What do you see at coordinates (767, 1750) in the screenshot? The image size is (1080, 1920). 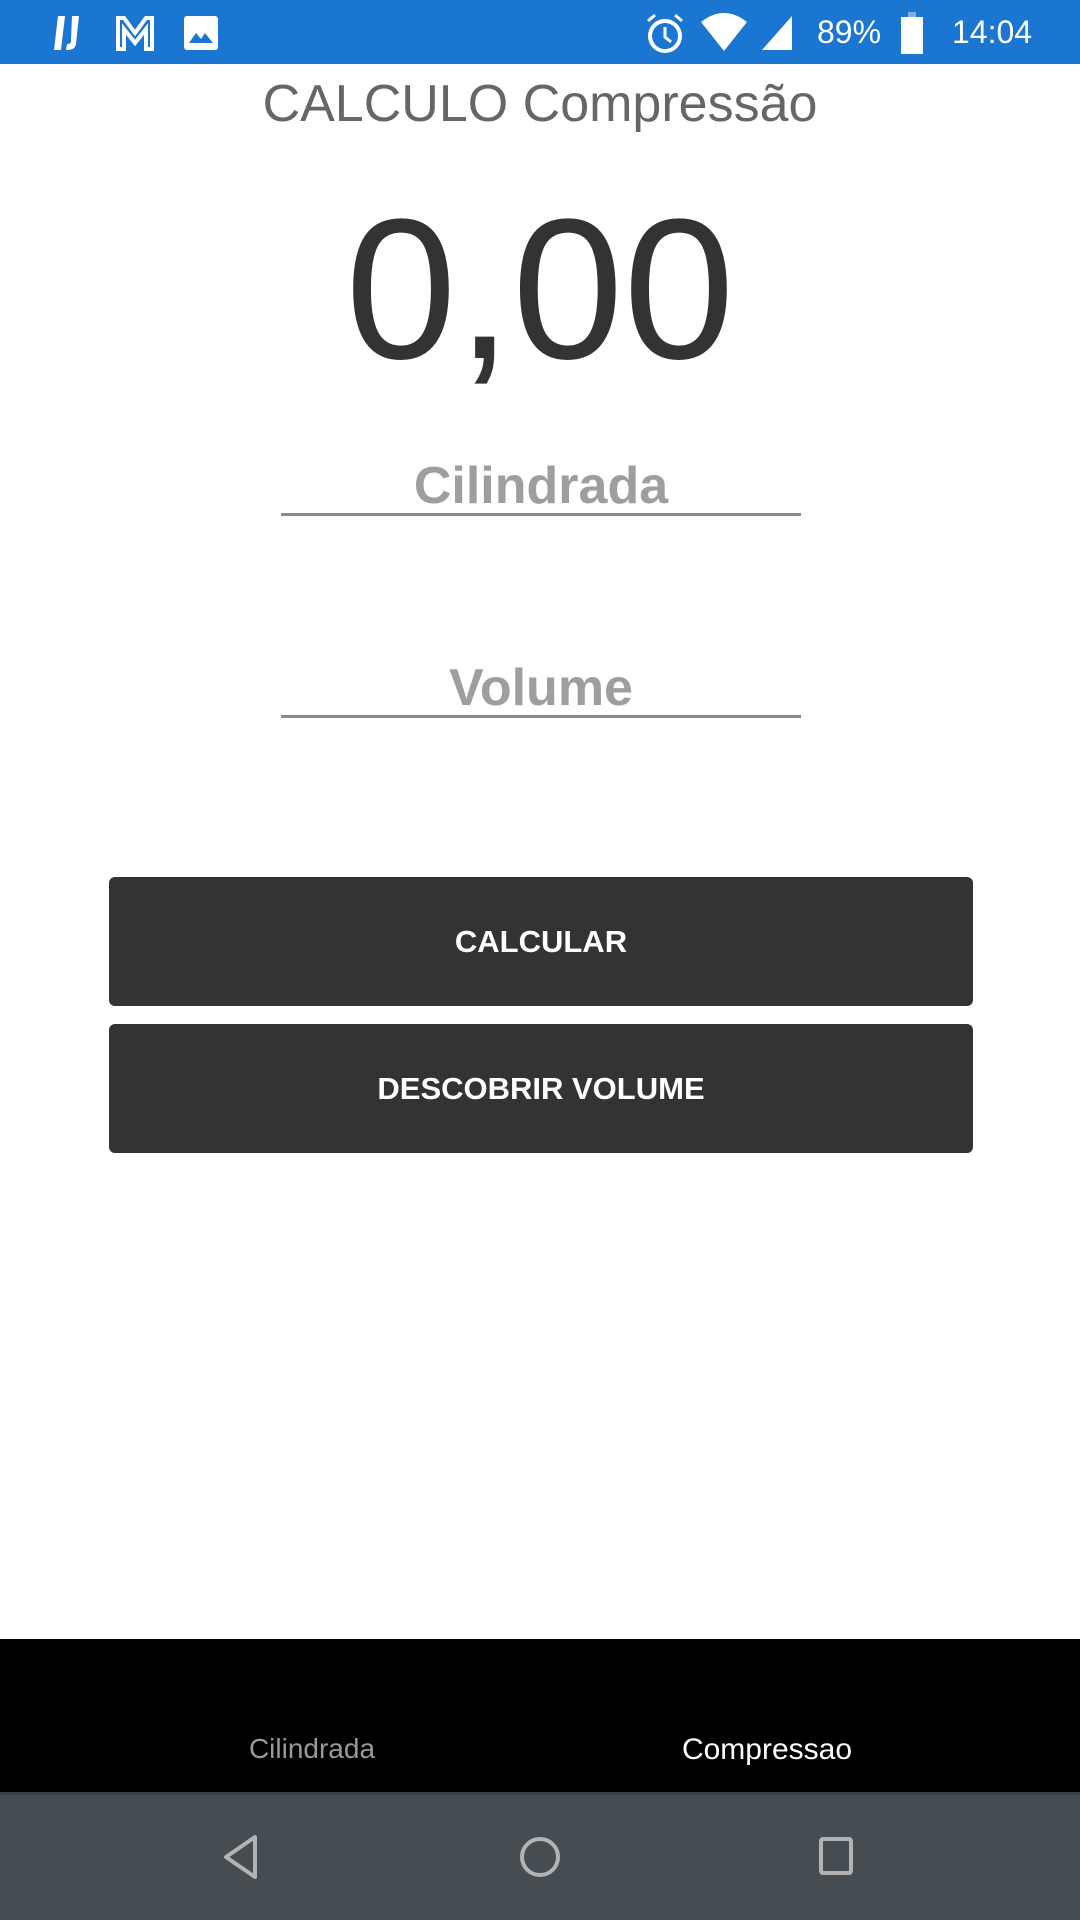 I see `tab-compressao: Compressao` at bounding box center [767, 1750].